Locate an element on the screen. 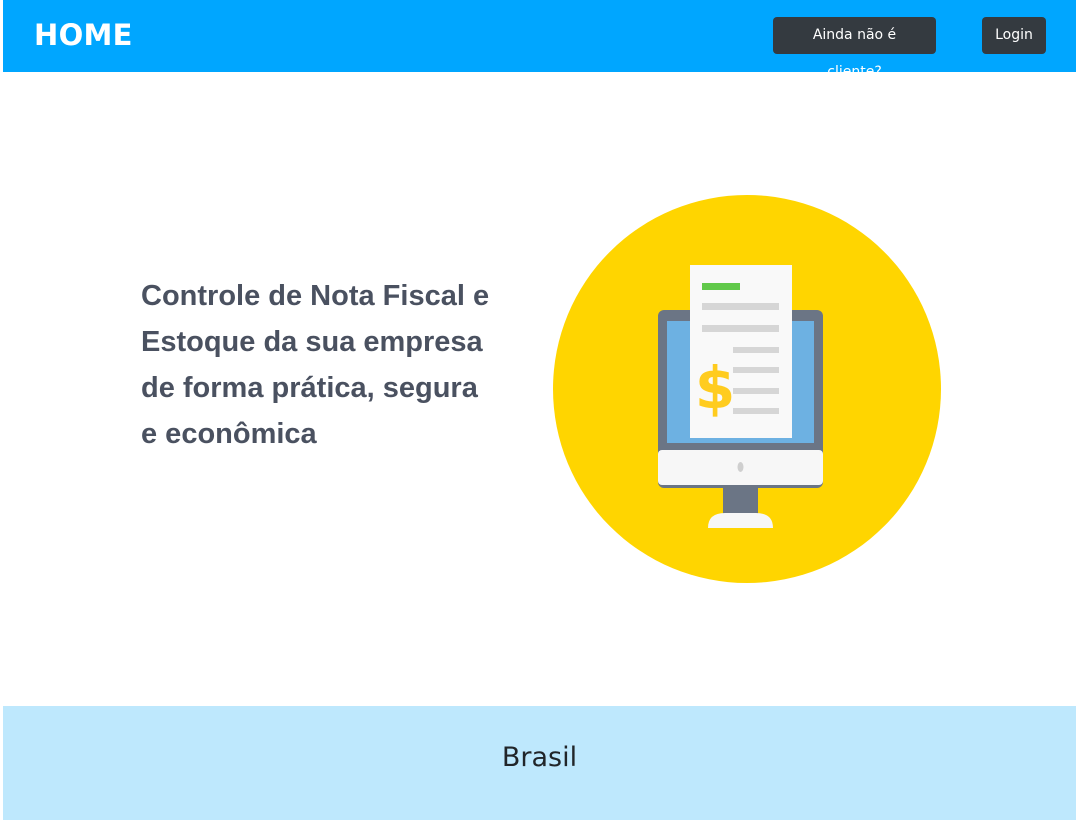 This screenshot has width=1080, height=820. login-button: Login is located at coordinates (1014, 35).